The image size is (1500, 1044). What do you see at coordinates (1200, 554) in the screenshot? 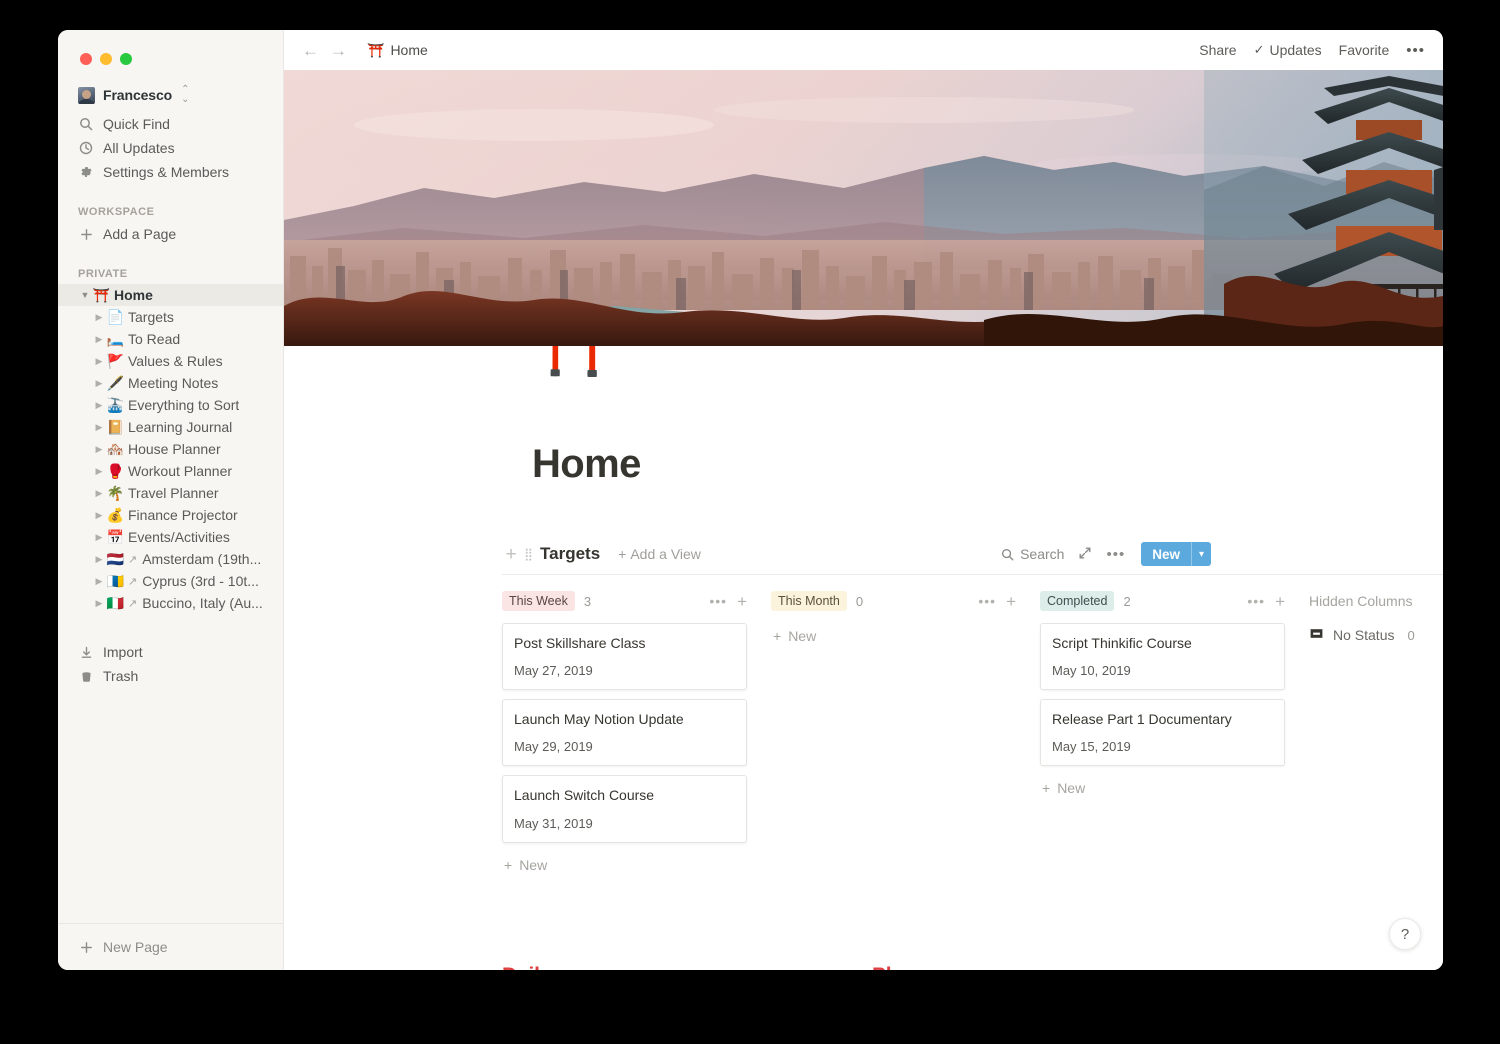
I see `chevron-down-icon: ▾` at bounding box center [1200, 554].